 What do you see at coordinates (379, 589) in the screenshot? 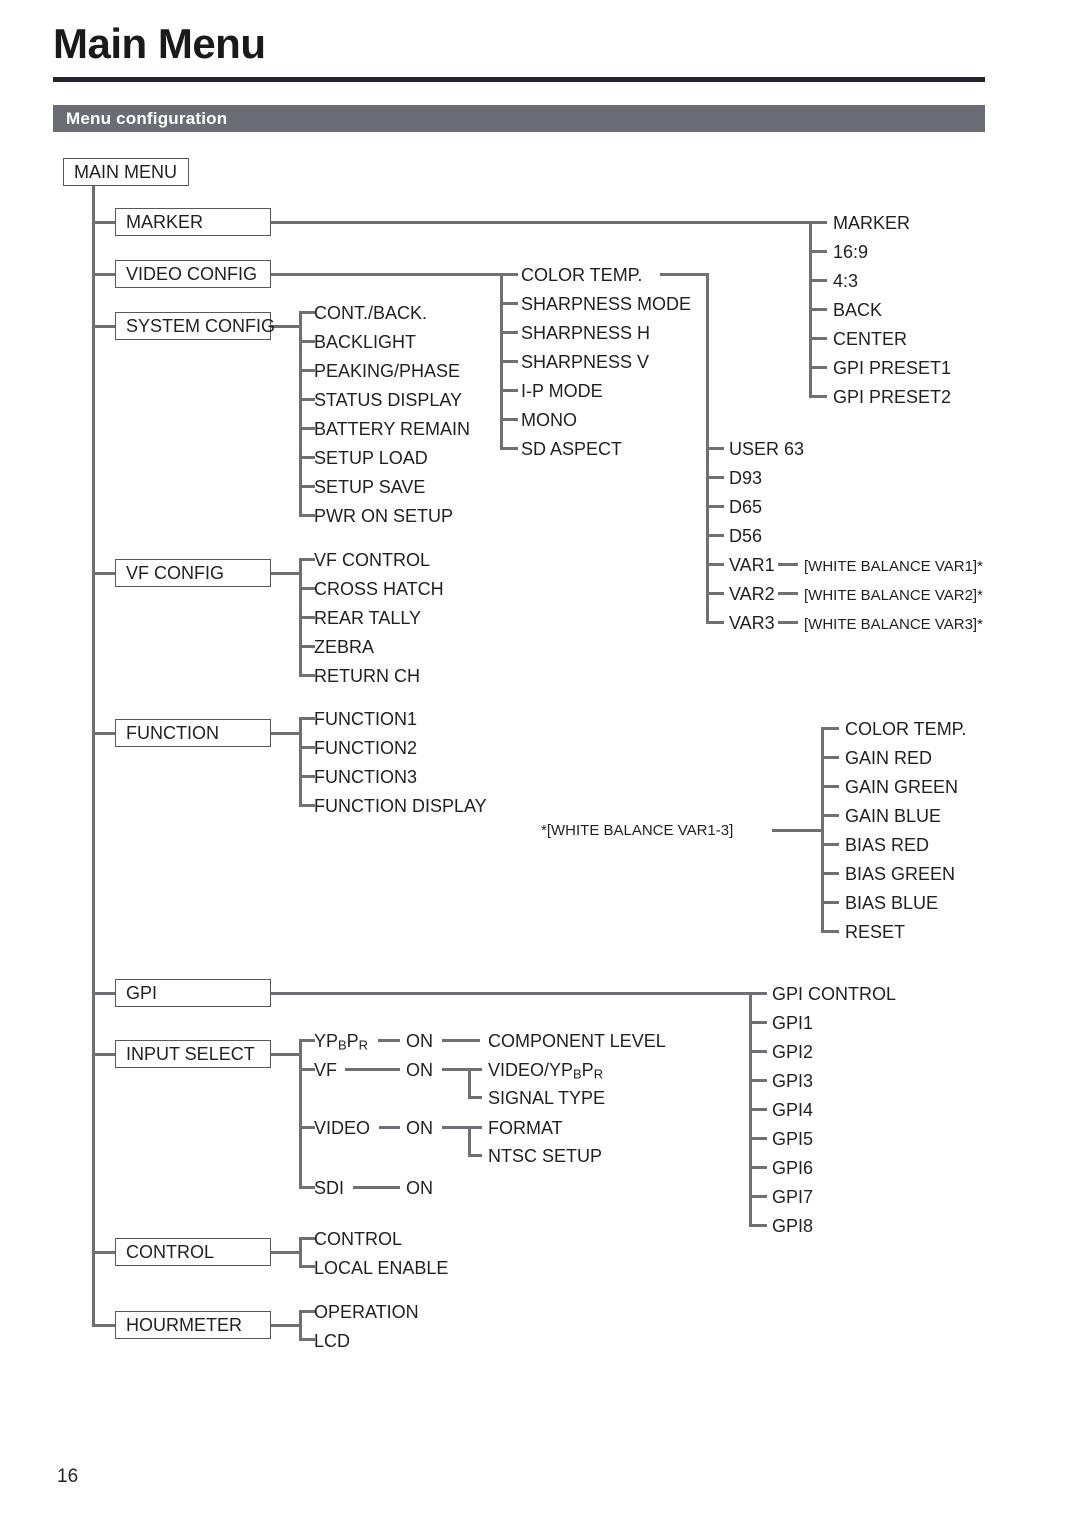
I see `leaf-vf-cross-hatch: CROSS HATCH` at bounding box center [379, 589].